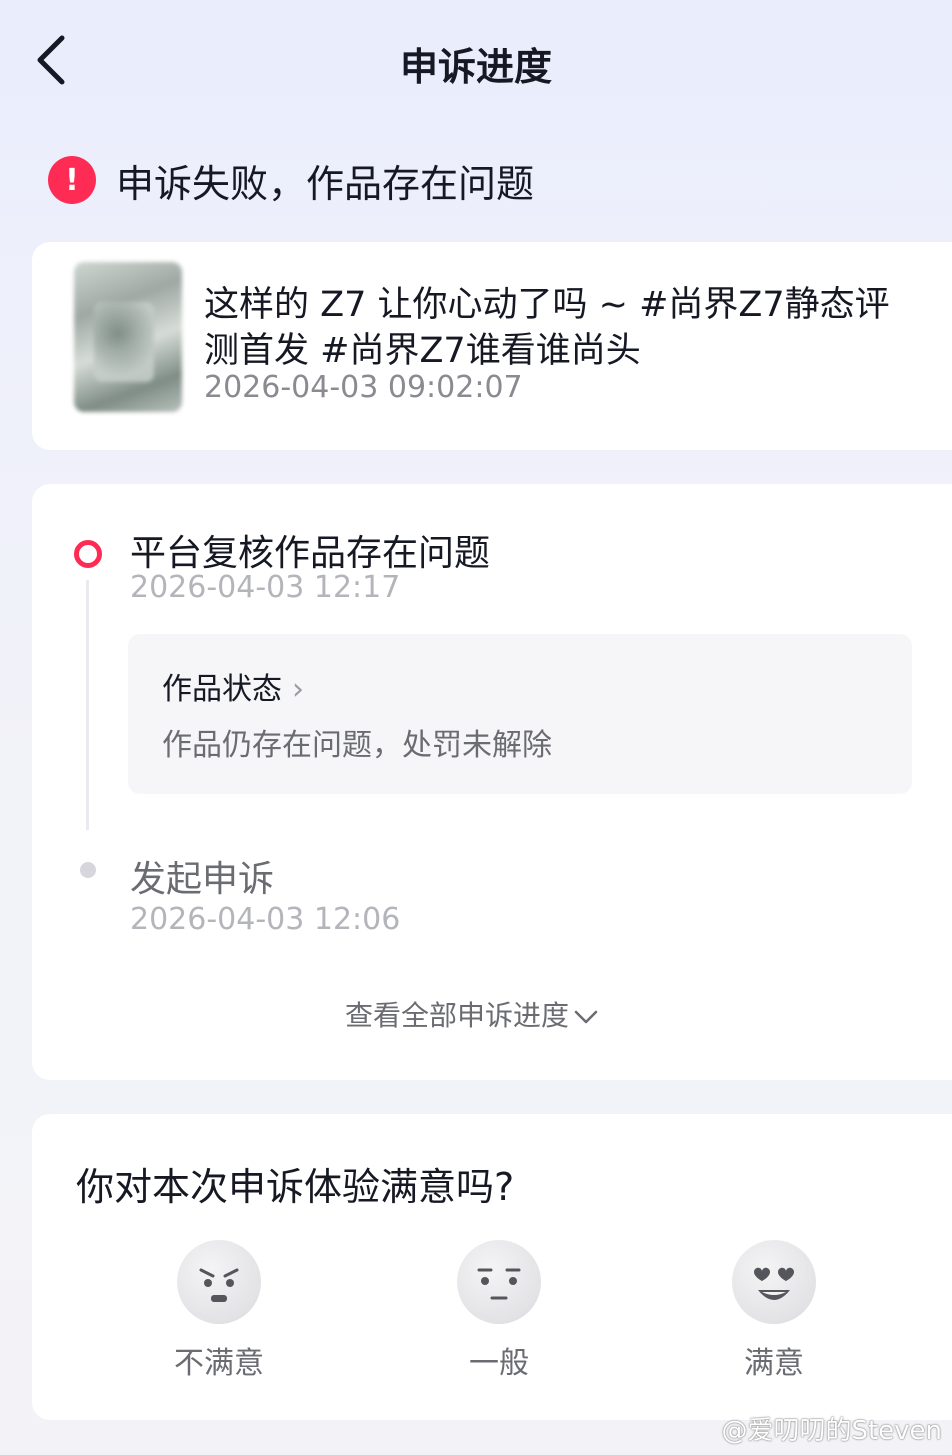 This screenshot has width=952, height=1455. Describe the element at coordinates (363, 387) in the screenshot. I see `work-time: 2026-04-03 09:02:07` at that location.